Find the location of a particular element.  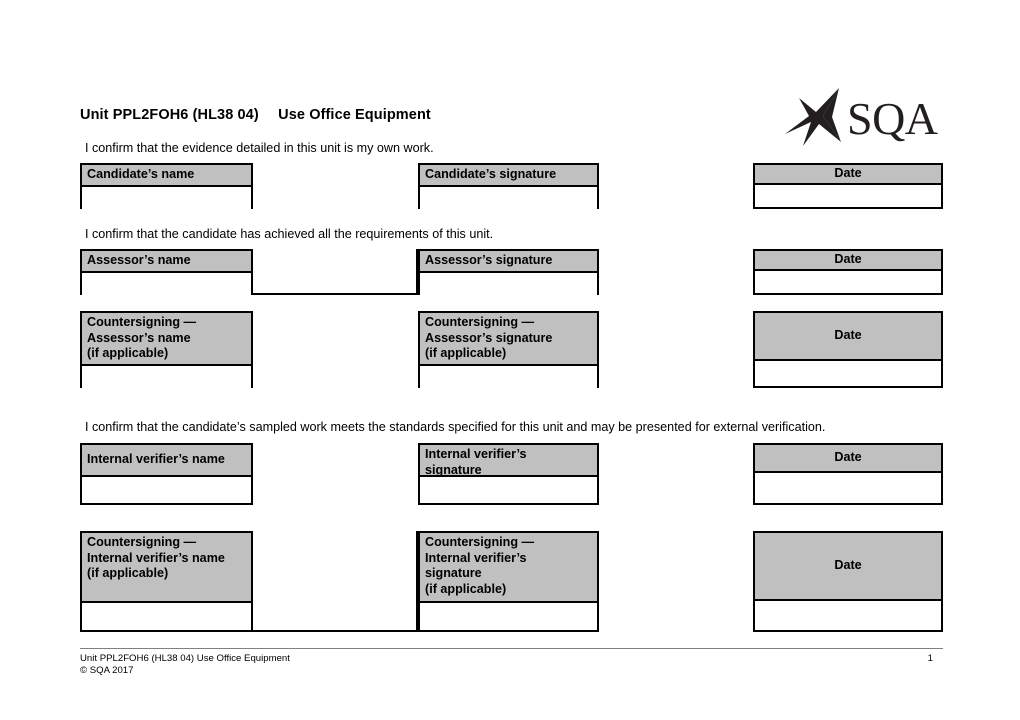

internal-verifier-signature-label: Internal verifier’s signature is located at coordinates (508, 461).